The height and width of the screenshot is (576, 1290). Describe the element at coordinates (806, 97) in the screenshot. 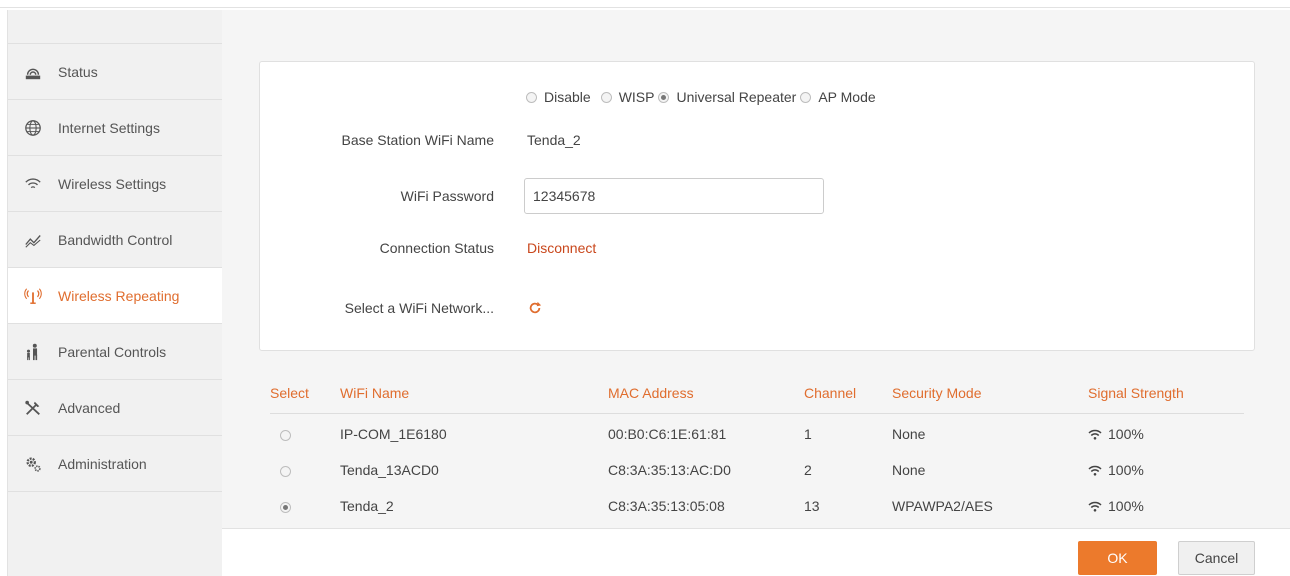

I see `radio-ap-mode` at that location.